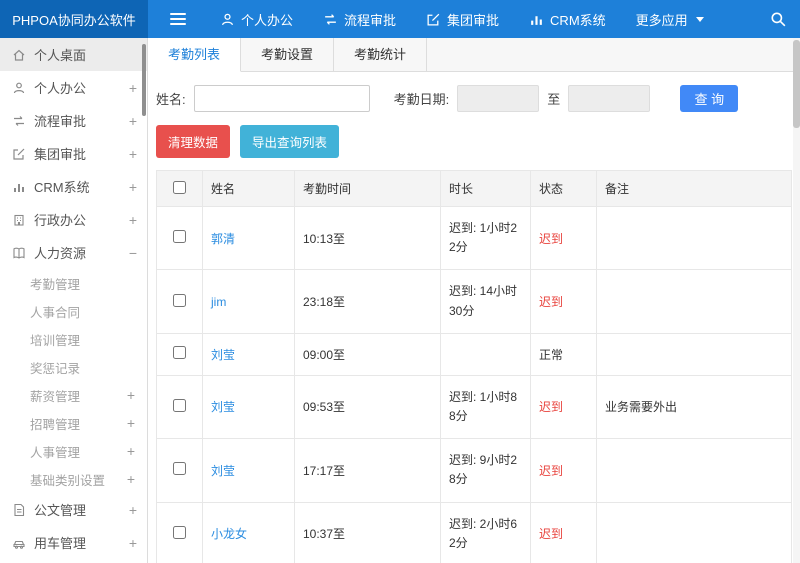 This screenshot has width=800, height=563. Describe the element at coordinates (73, 451) in the screenshot. I see `sidebar-subitem-personnel-mgmt: 人事管理 +` at that location.